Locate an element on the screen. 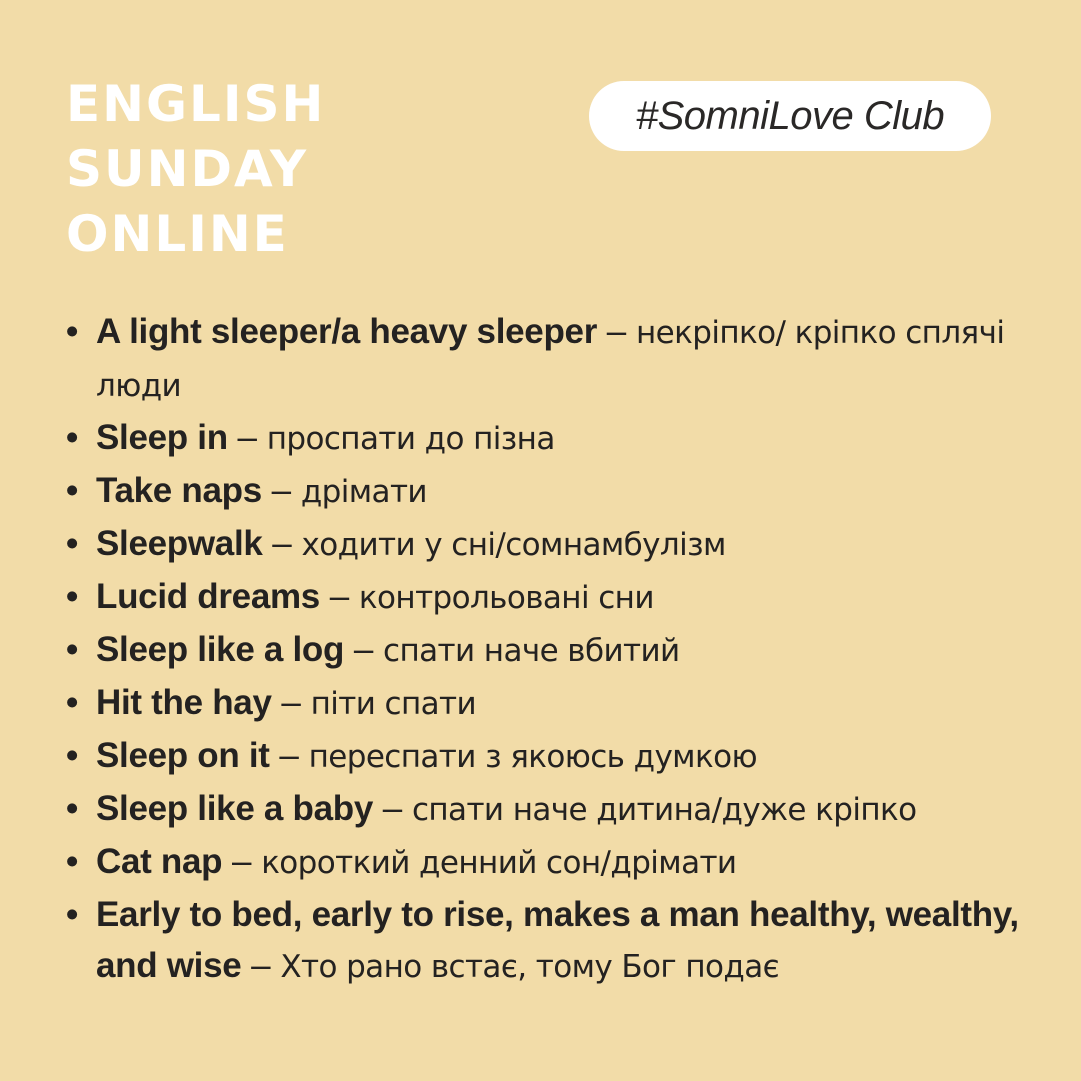  list-item: • Hit the hay – піти спати is located at coordinates (557, 703).